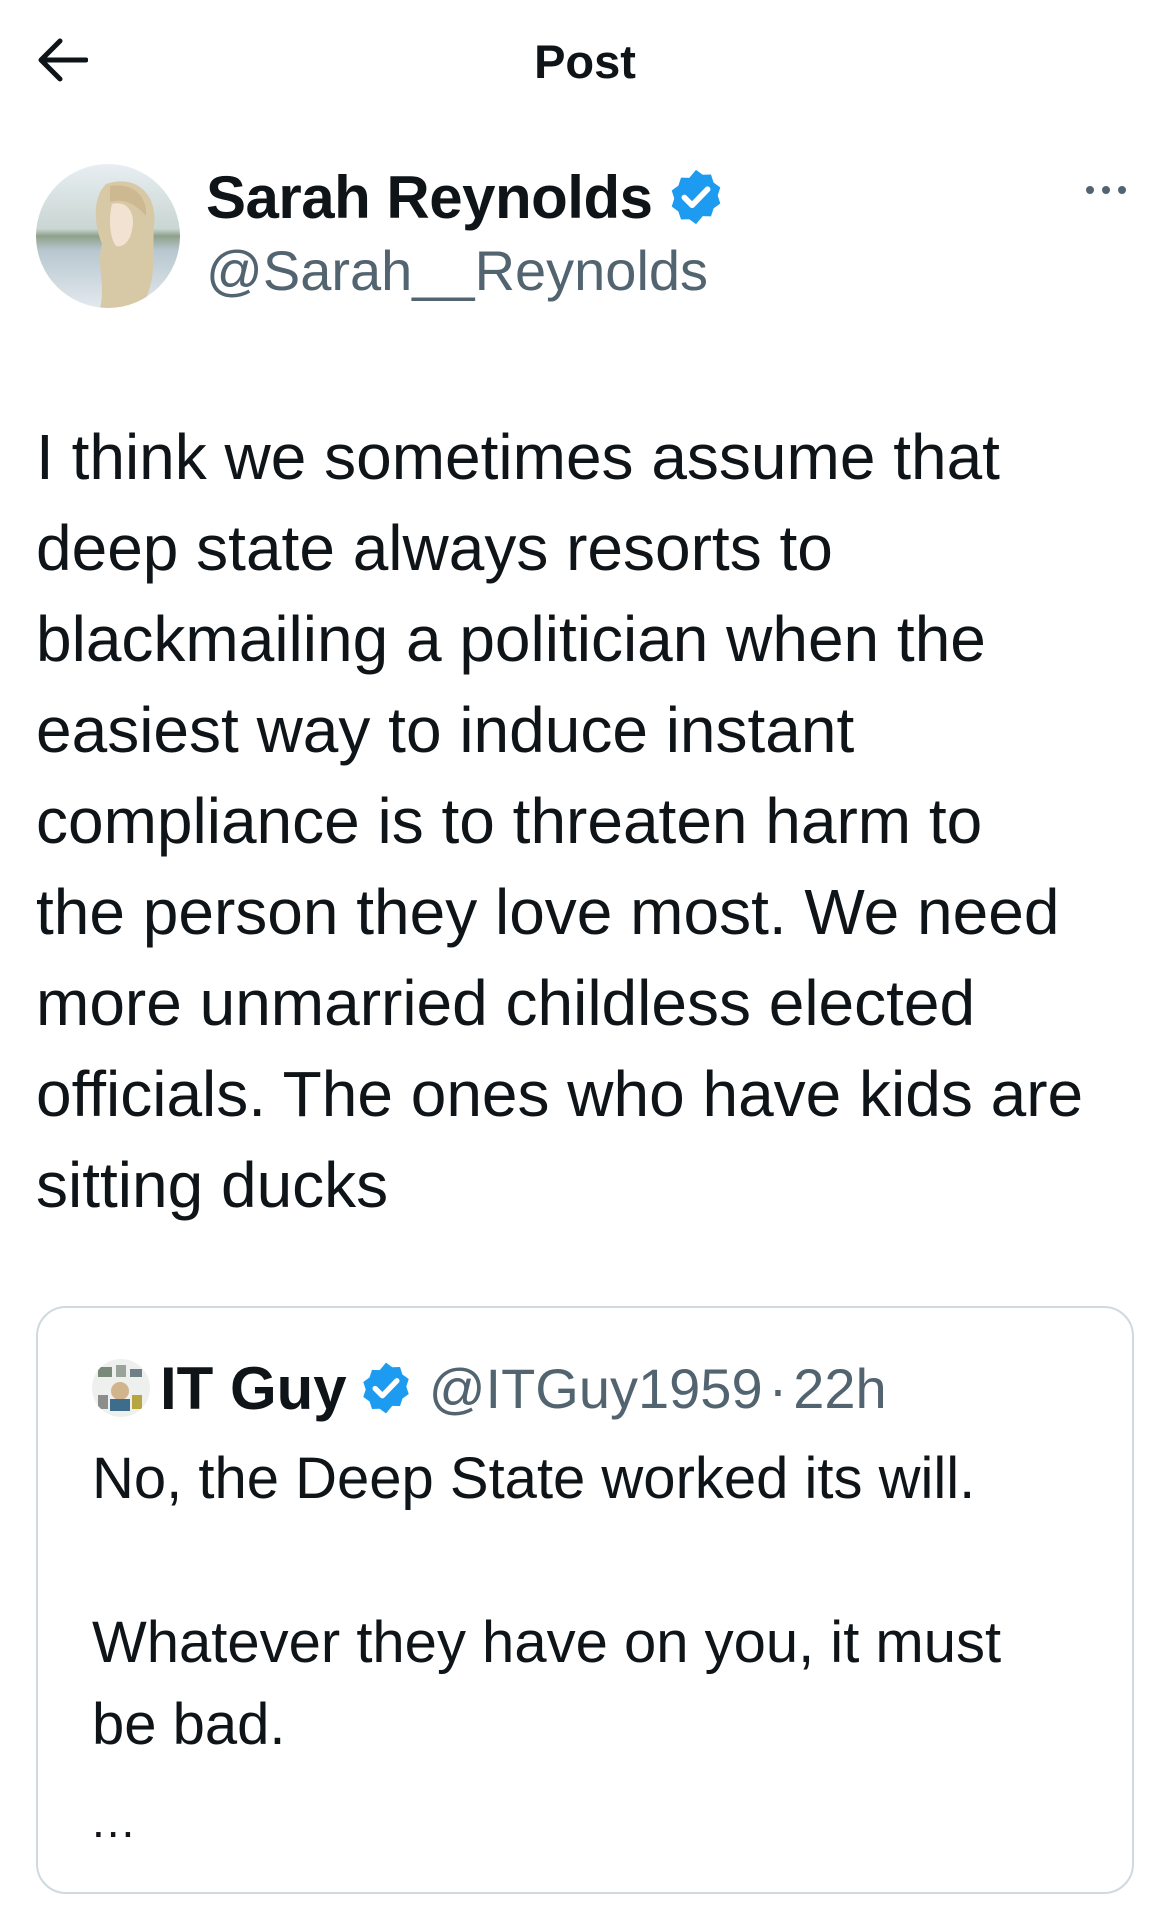 This screenshot has height=1932, width=1170. I want to click on name-row: Sarah Reynolds, so click(466, 197).